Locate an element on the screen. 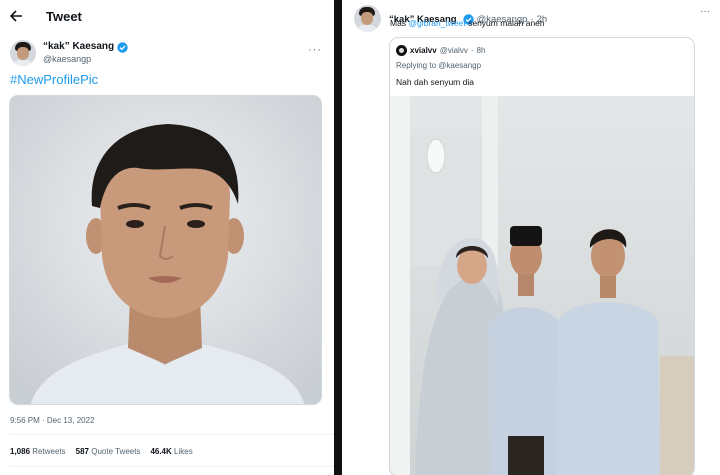 The width and height of the screenshot is (720, 475). quoted-tweet-header: xvialvv @vialvv · 8h is located at coordinates (440, 50).